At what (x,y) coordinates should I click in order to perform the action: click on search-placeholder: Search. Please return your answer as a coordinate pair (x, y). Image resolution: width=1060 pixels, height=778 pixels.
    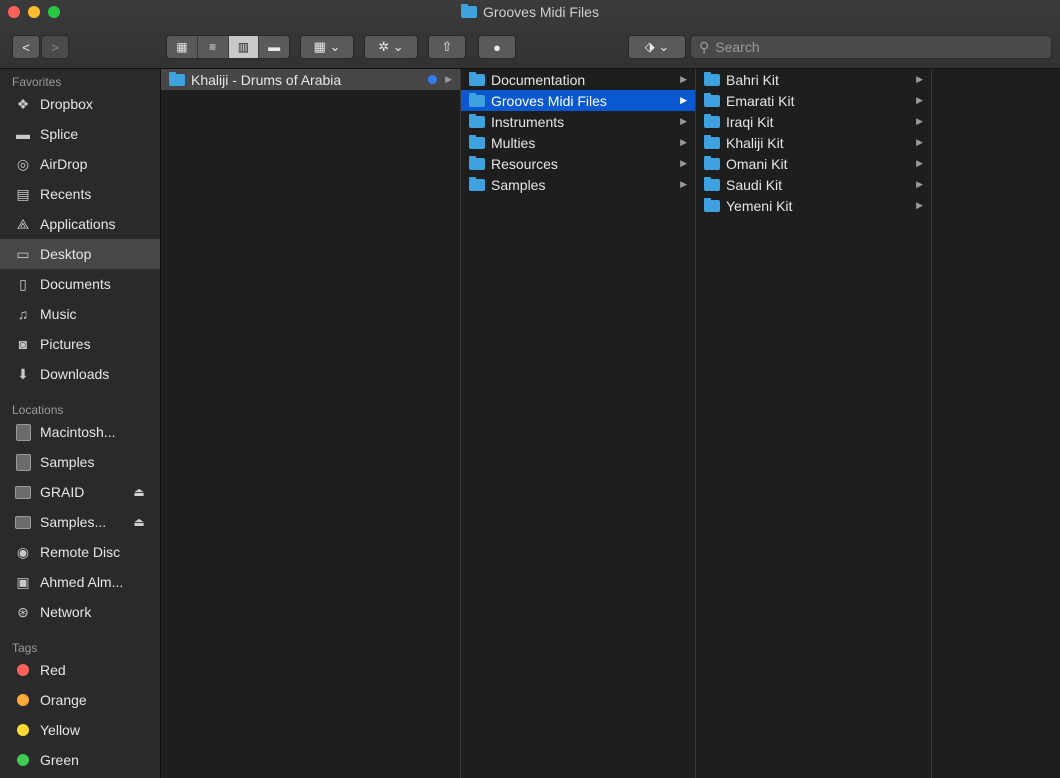
    Looking at the image, I should click on (737, 47).